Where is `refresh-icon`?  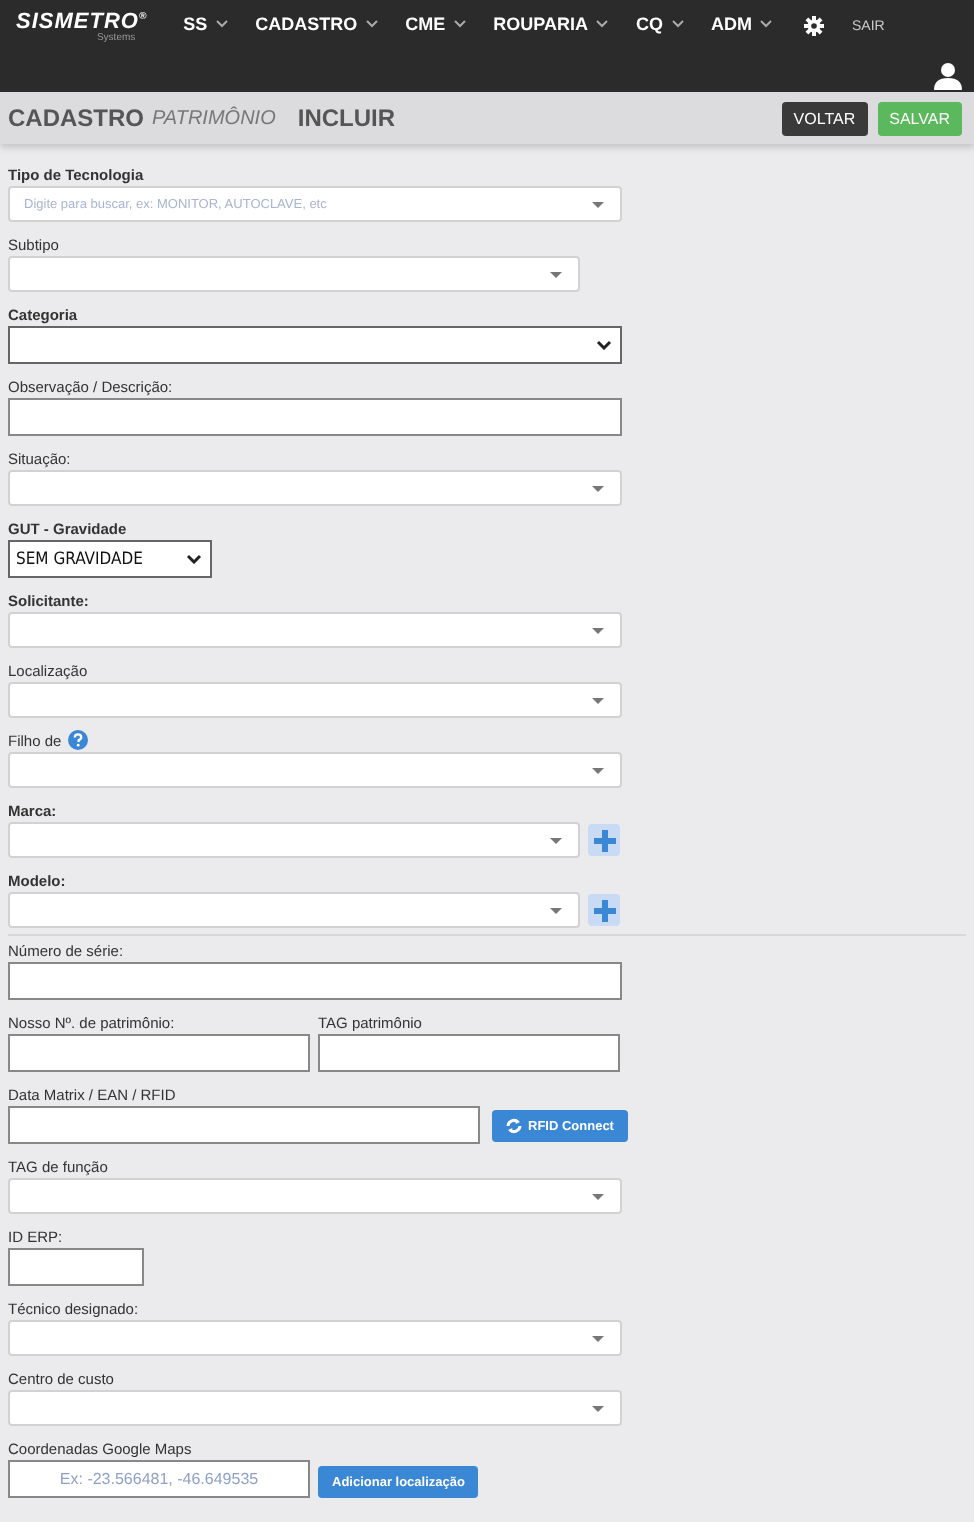 refresh-icon is located at coordinates (514, 1126).